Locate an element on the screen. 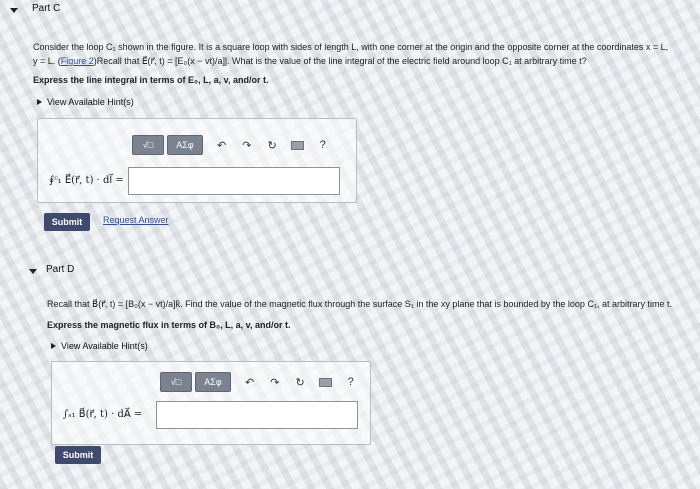  part-d-hints-toggle: View Available Hint(s) is located at coordinates (99, 346).